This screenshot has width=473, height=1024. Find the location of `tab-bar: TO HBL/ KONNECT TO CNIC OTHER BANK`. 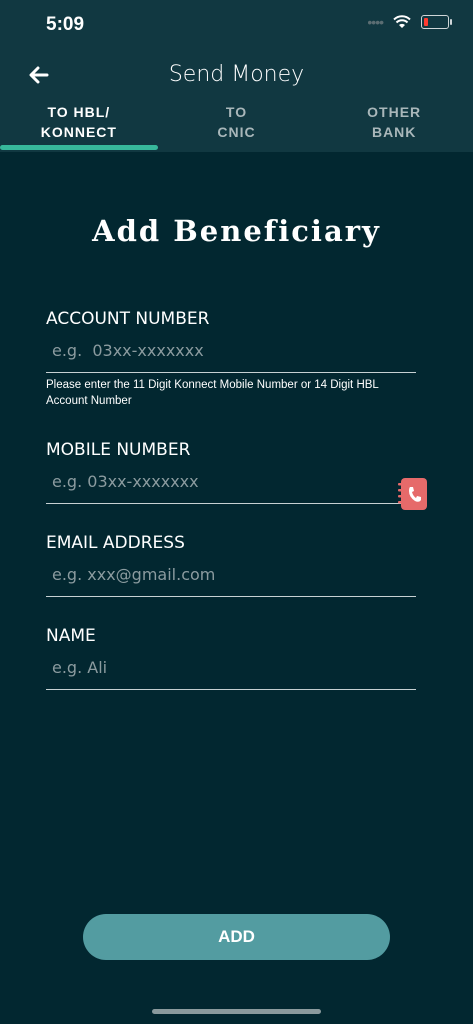

tab-bar: TO HBL/ KONNECT TO CNIC OTHER BANK is located at coordinates (236, 124).